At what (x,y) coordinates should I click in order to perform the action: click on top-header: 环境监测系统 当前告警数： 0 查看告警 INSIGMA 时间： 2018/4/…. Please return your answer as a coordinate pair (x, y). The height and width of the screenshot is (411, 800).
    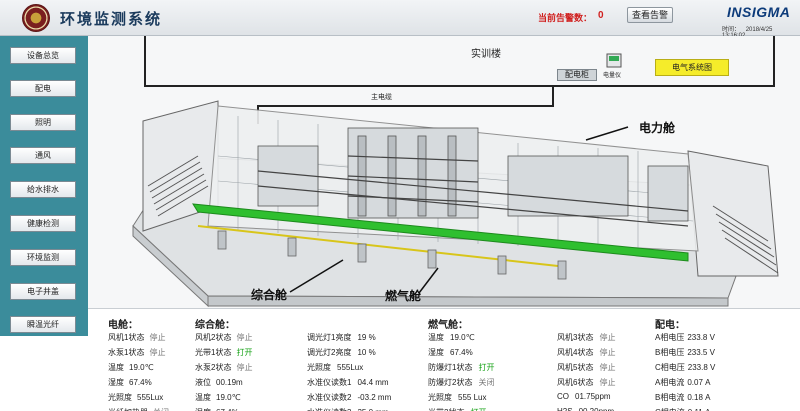
    Looking at the image, I should click on (400, 19).